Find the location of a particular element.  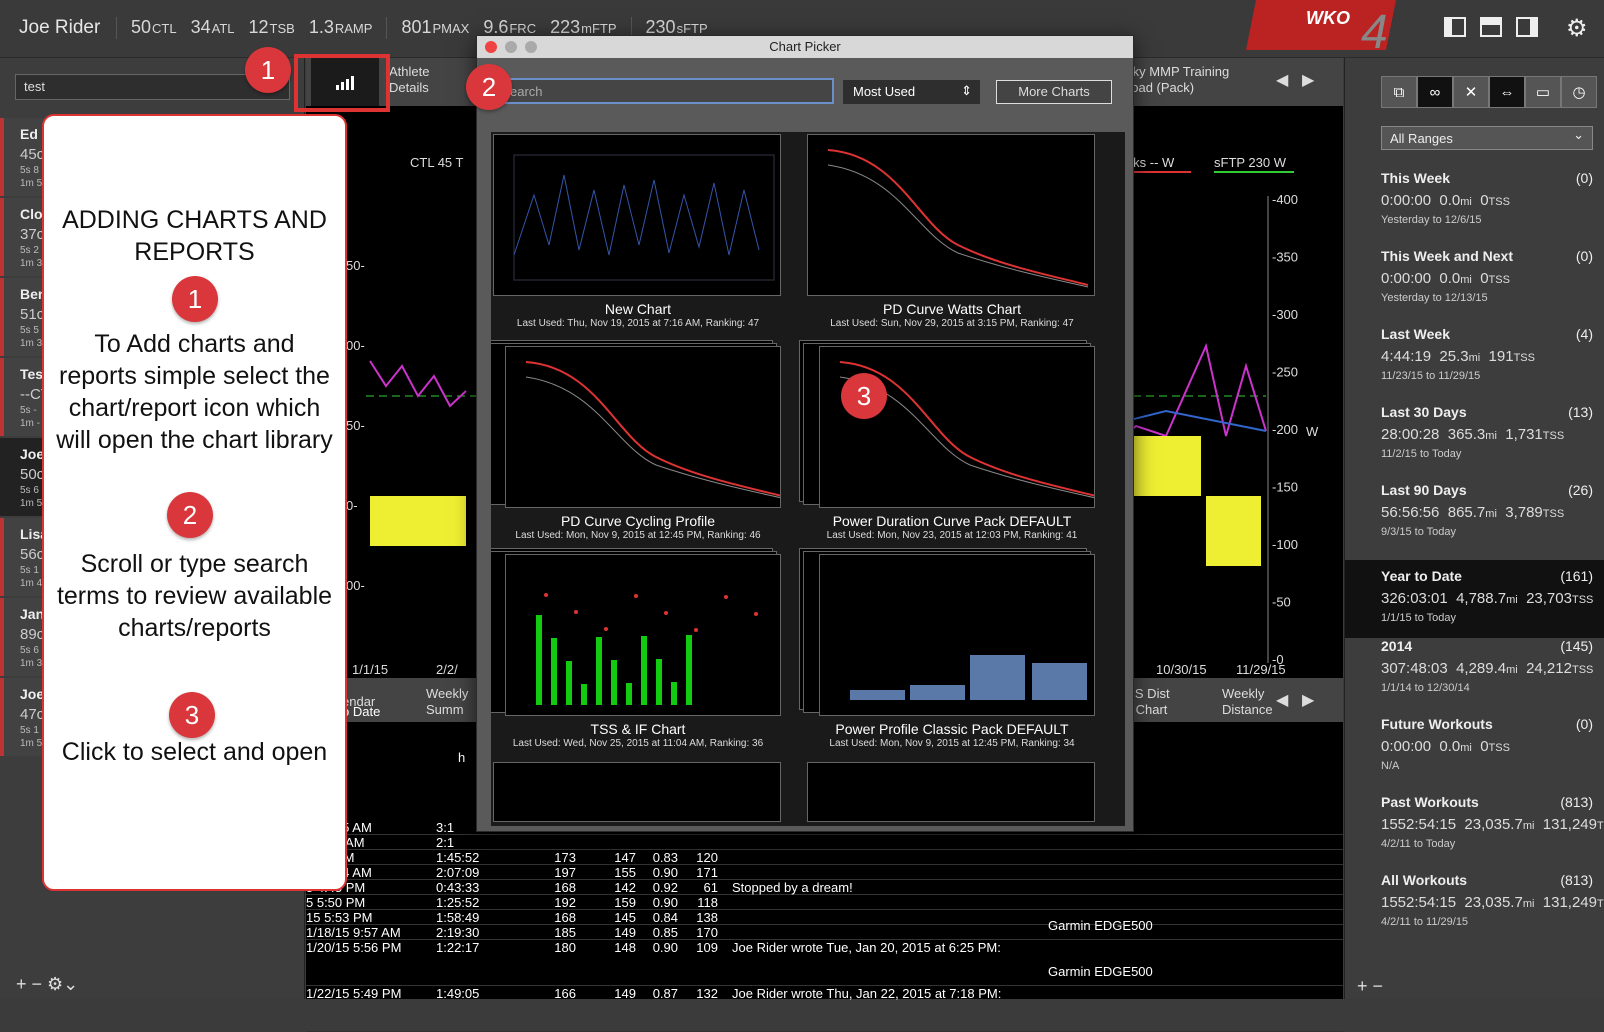

lower-column-h: h is located at coordinates (462, 757).